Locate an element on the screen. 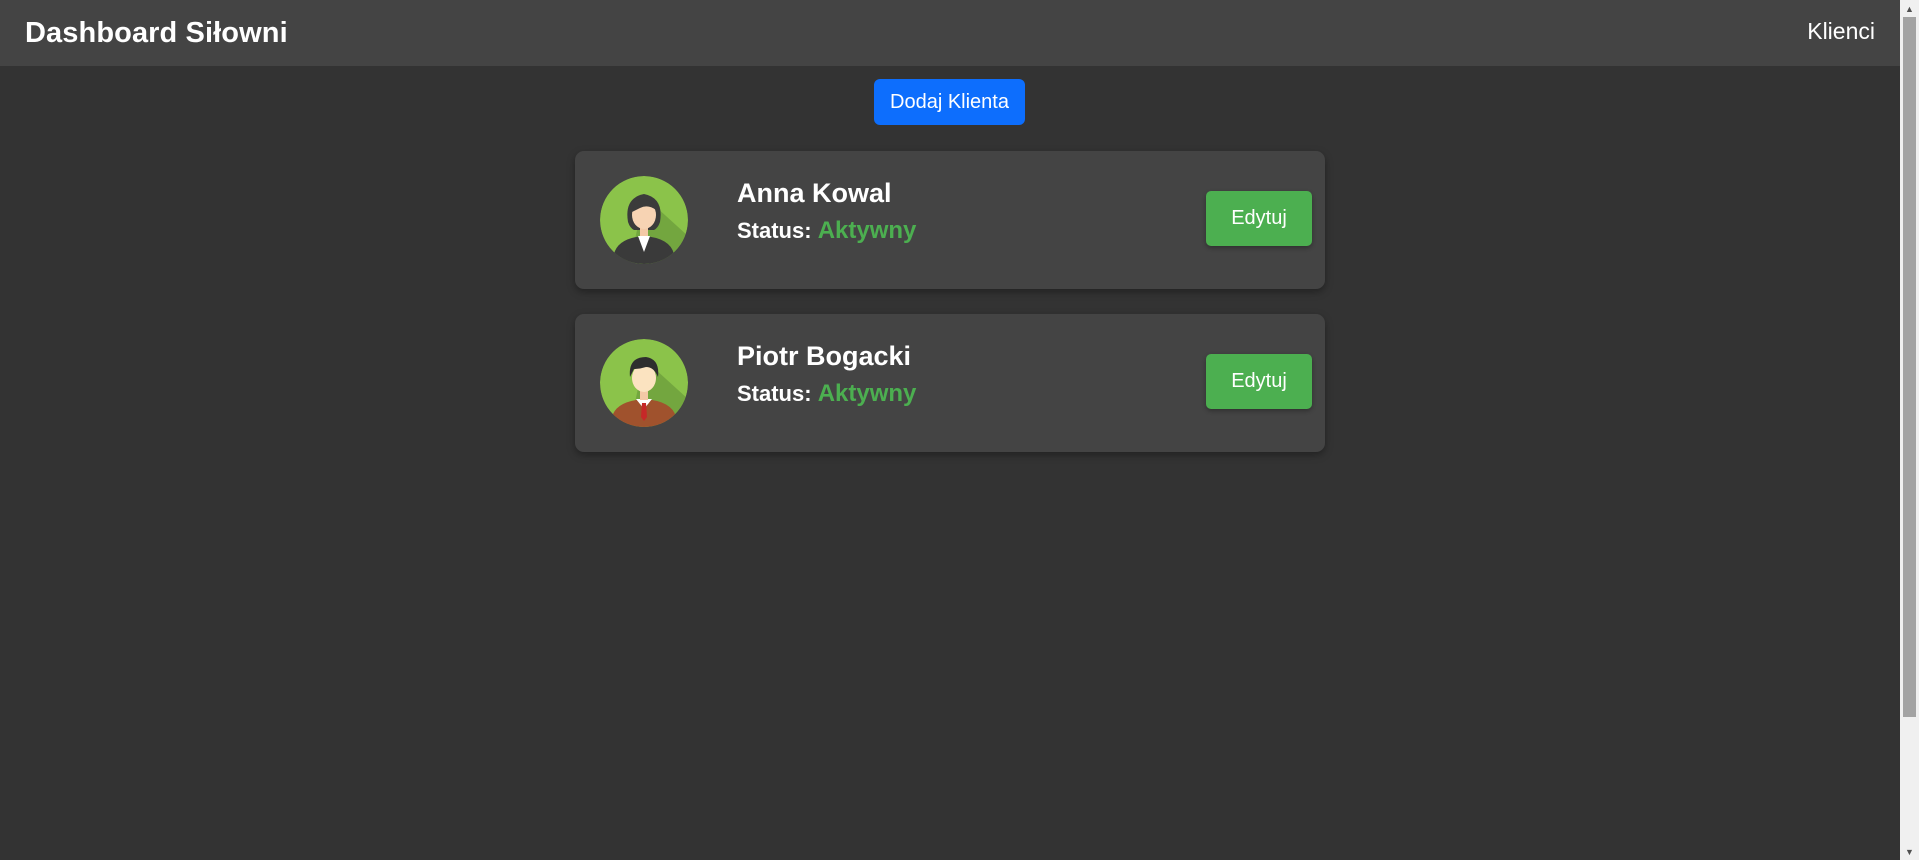  client-card: Piotr Bogacki Status: Aktywny Edytuj is located at coordinates (950, 383).